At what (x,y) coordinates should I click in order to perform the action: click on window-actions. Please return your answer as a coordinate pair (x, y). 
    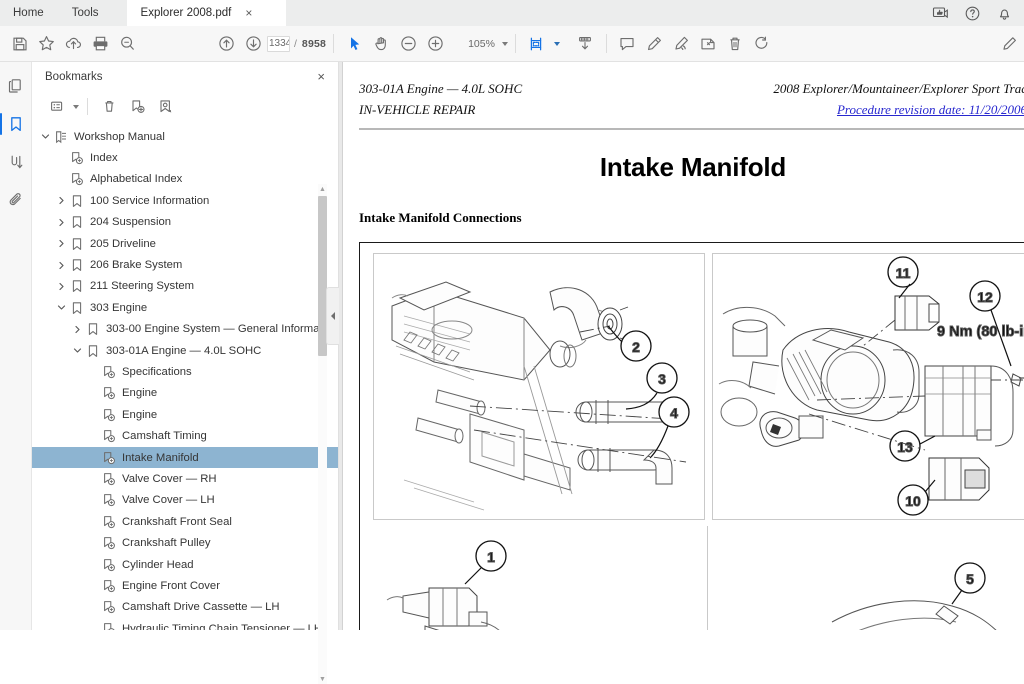
    Looking at the image, I should click on (978, 15).